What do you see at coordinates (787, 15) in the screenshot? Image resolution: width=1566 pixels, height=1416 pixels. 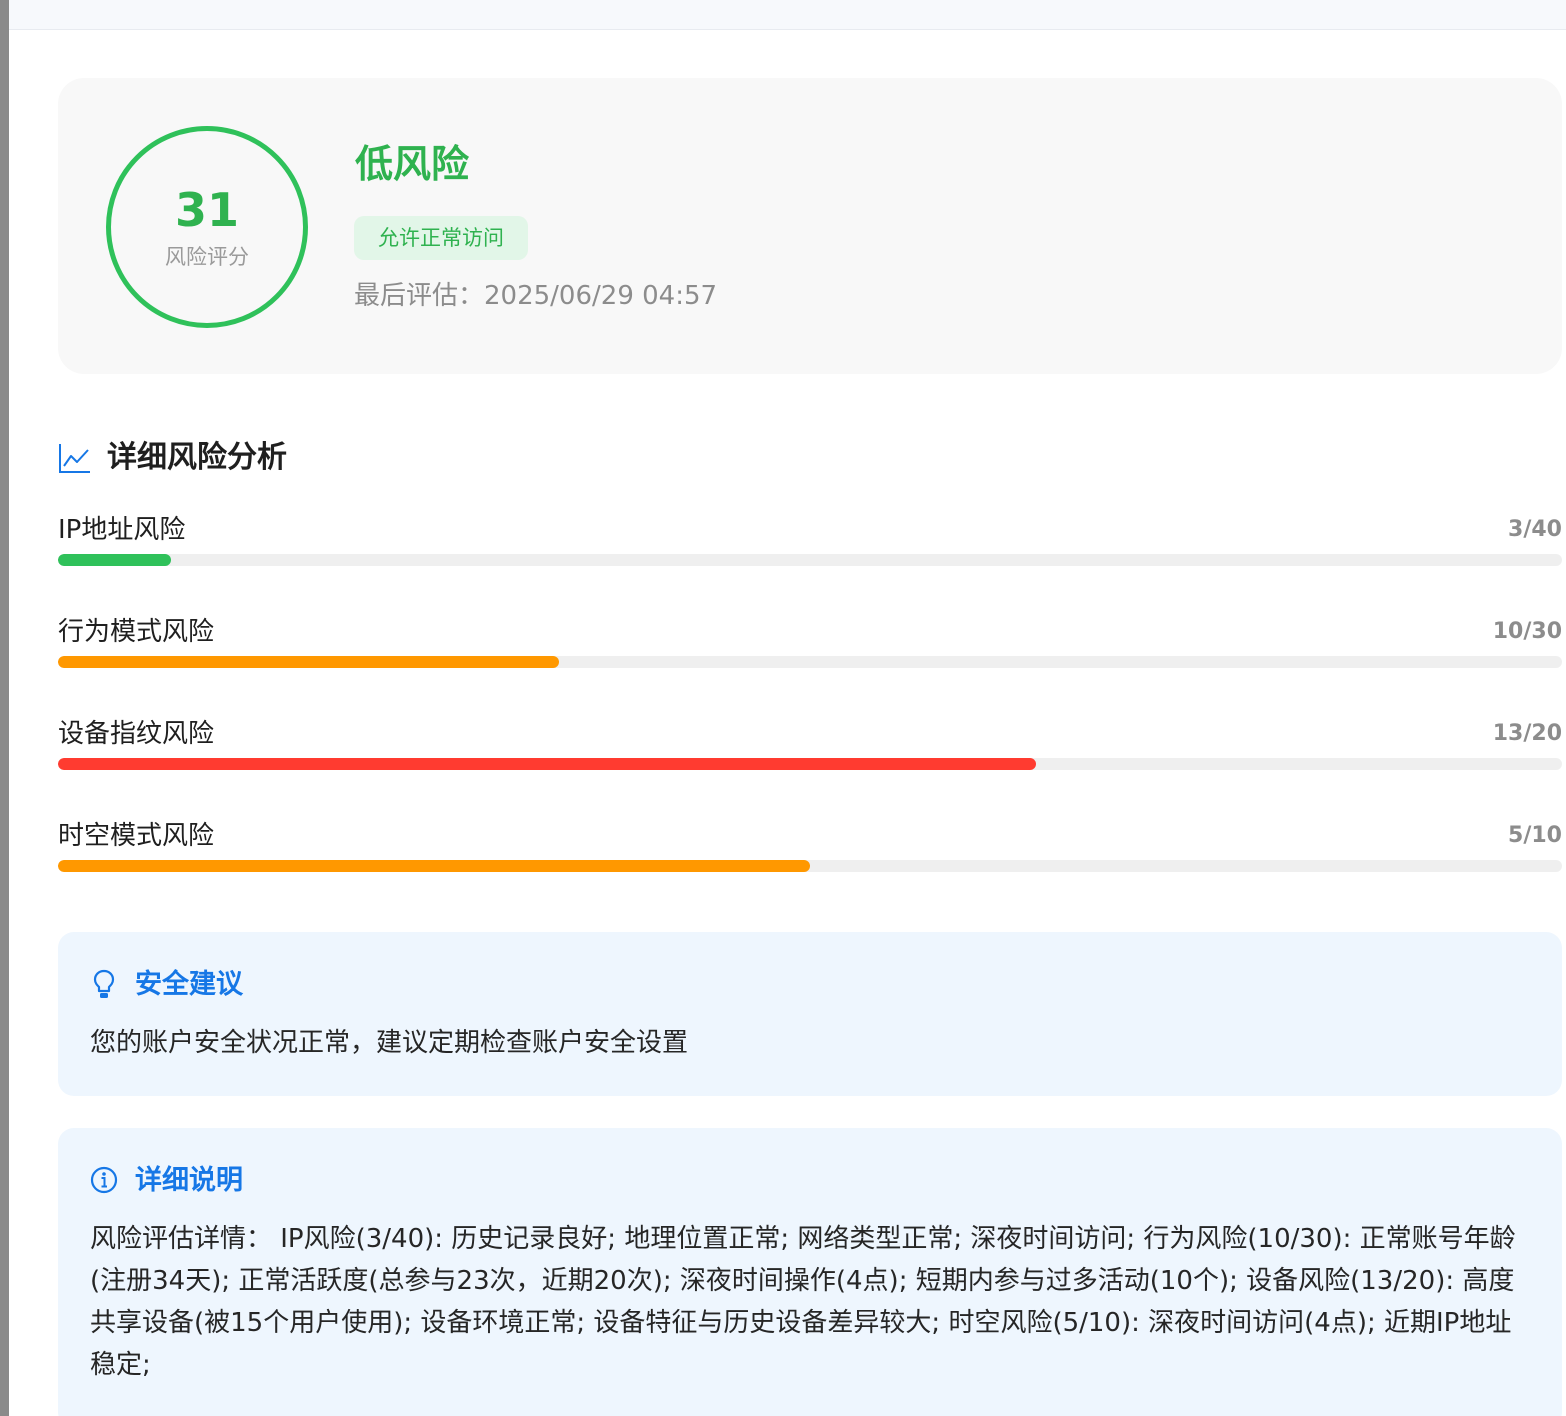 I see `top-bar` at bounding box center [787, 15].